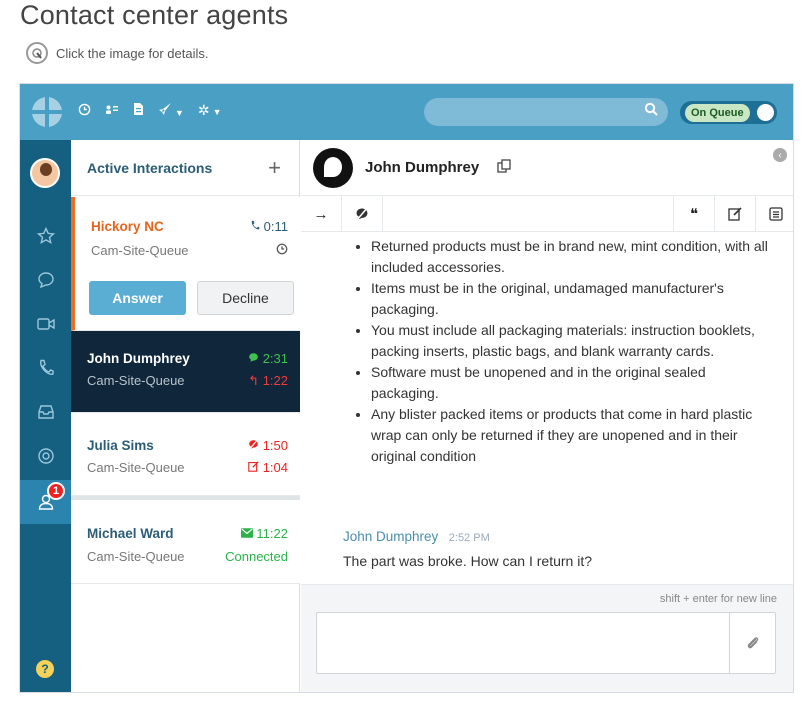 This screenshot has height=708, width=807. I want to click on chat-duration: 1:50, so click(275, 445).